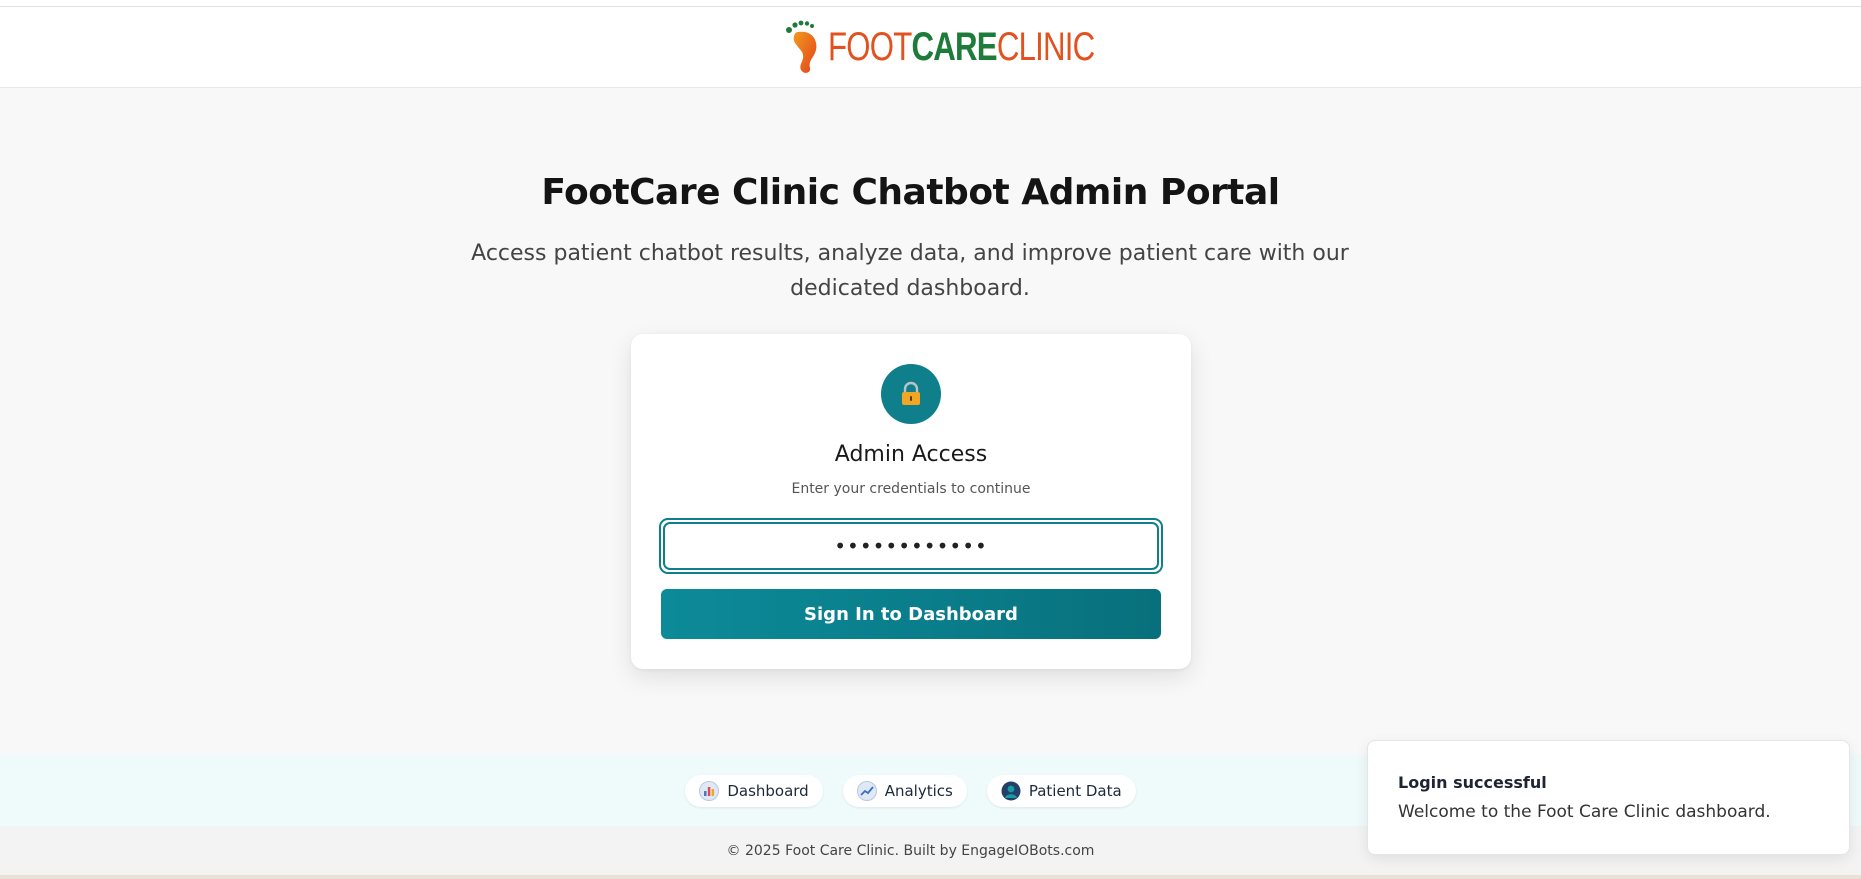 Image resolution: width=1861 pixels, height=879 pixels. I want to click on clinic-logo: FOOTCARECLINIC, so click(939, 47).